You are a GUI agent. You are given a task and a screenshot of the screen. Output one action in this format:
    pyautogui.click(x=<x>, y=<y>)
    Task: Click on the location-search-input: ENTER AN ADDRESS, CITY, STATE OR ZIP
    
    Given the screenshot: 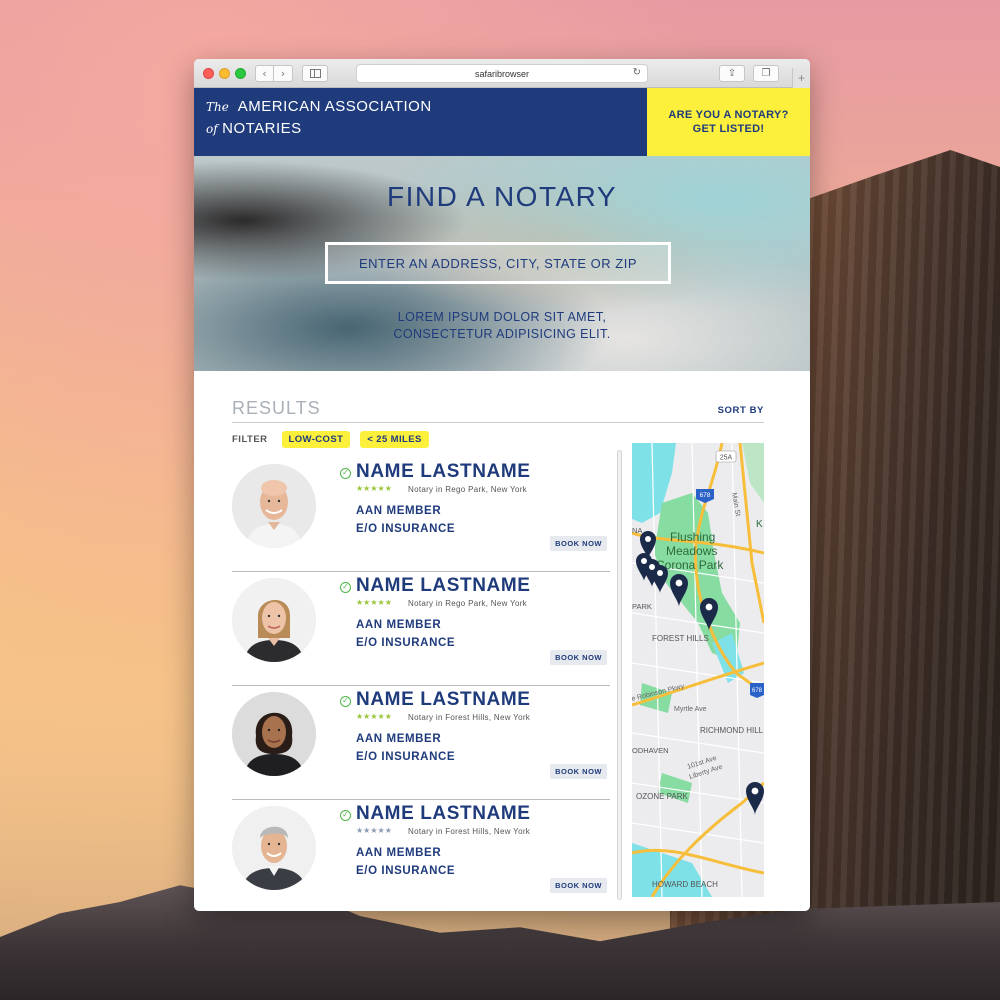 What is the action you would take?
    pyautogui.click(x=498, y=263)
    